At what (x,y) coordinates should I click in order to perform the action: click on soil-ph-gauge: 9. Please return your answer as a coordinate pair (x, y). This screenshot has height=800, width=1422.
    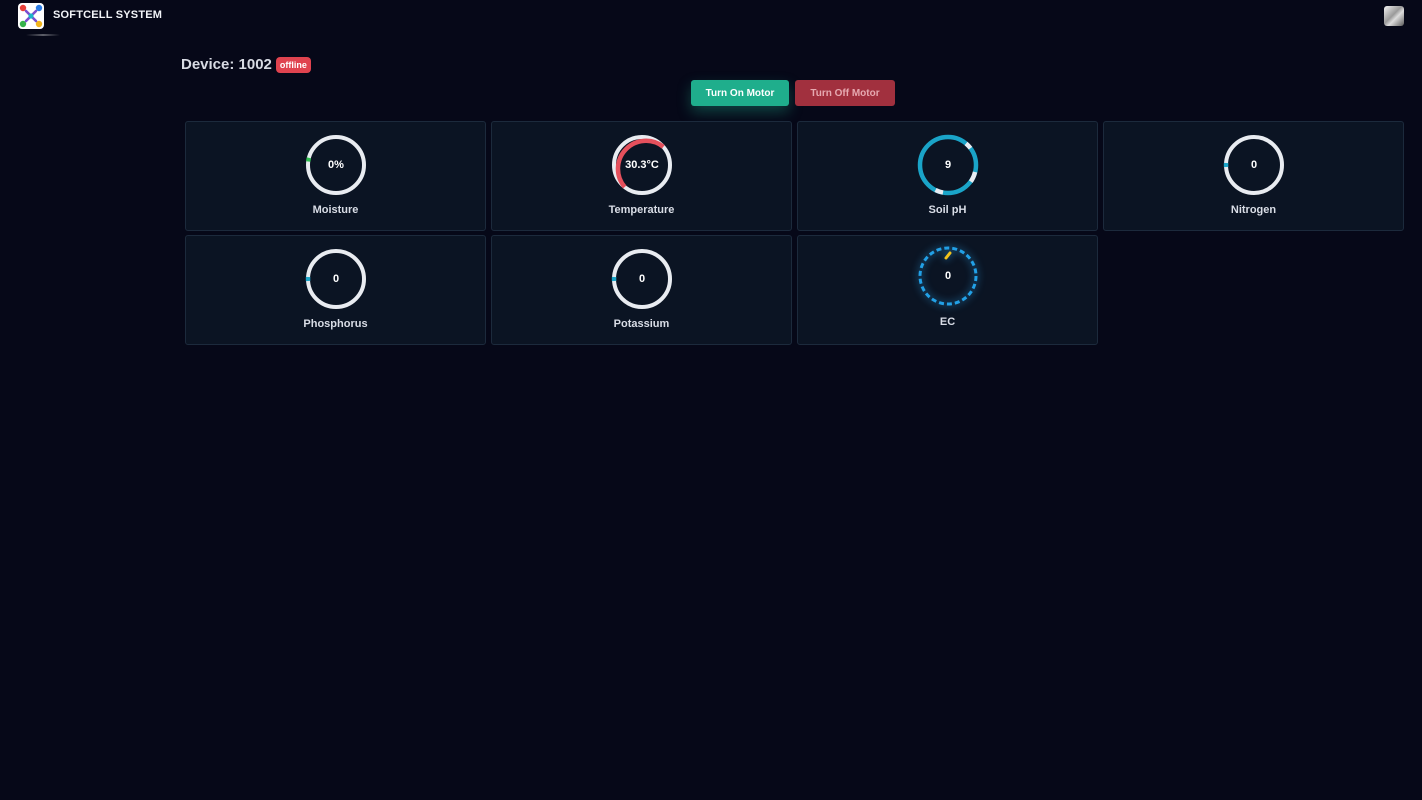
    Looking at the image, I should click on (948, 165).